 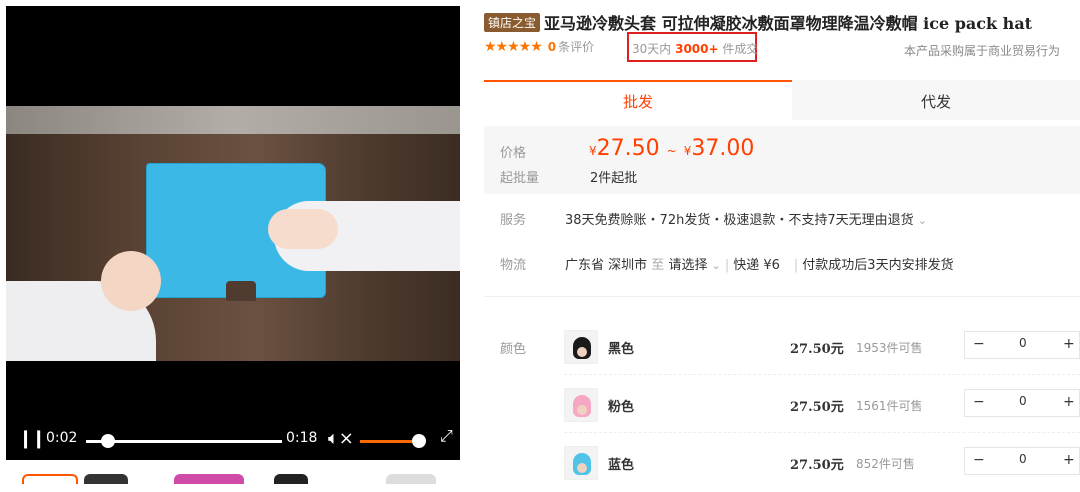 What do you see at coordinates (782, 160) in the screenshot?
I see `price-box: 价格 ¥27.50 ~ ¥37.00 起批量 2件起批` at bounding box center [782, 160].